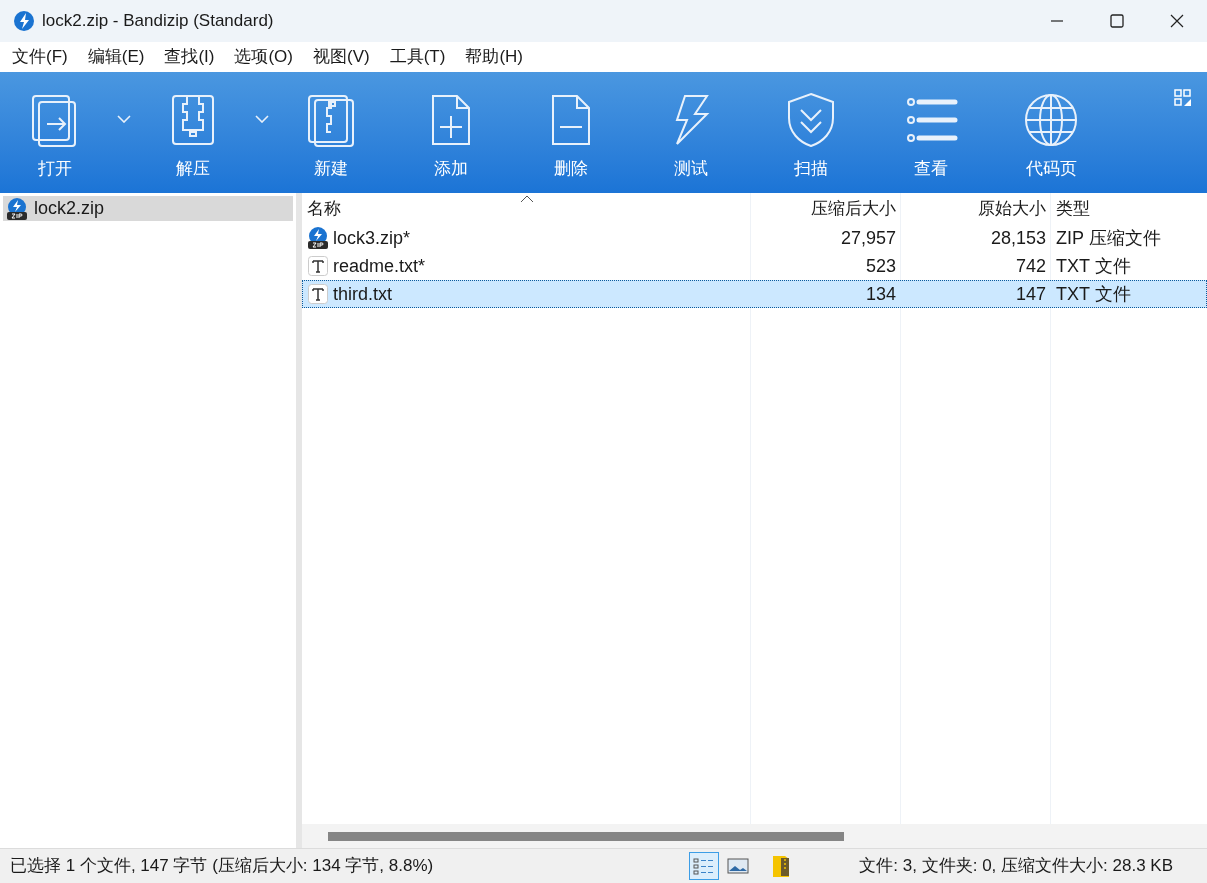 The height and width of the screenshot is (883, 1207). I want to click on menu-item: 帮助(H), so click(494, 57).